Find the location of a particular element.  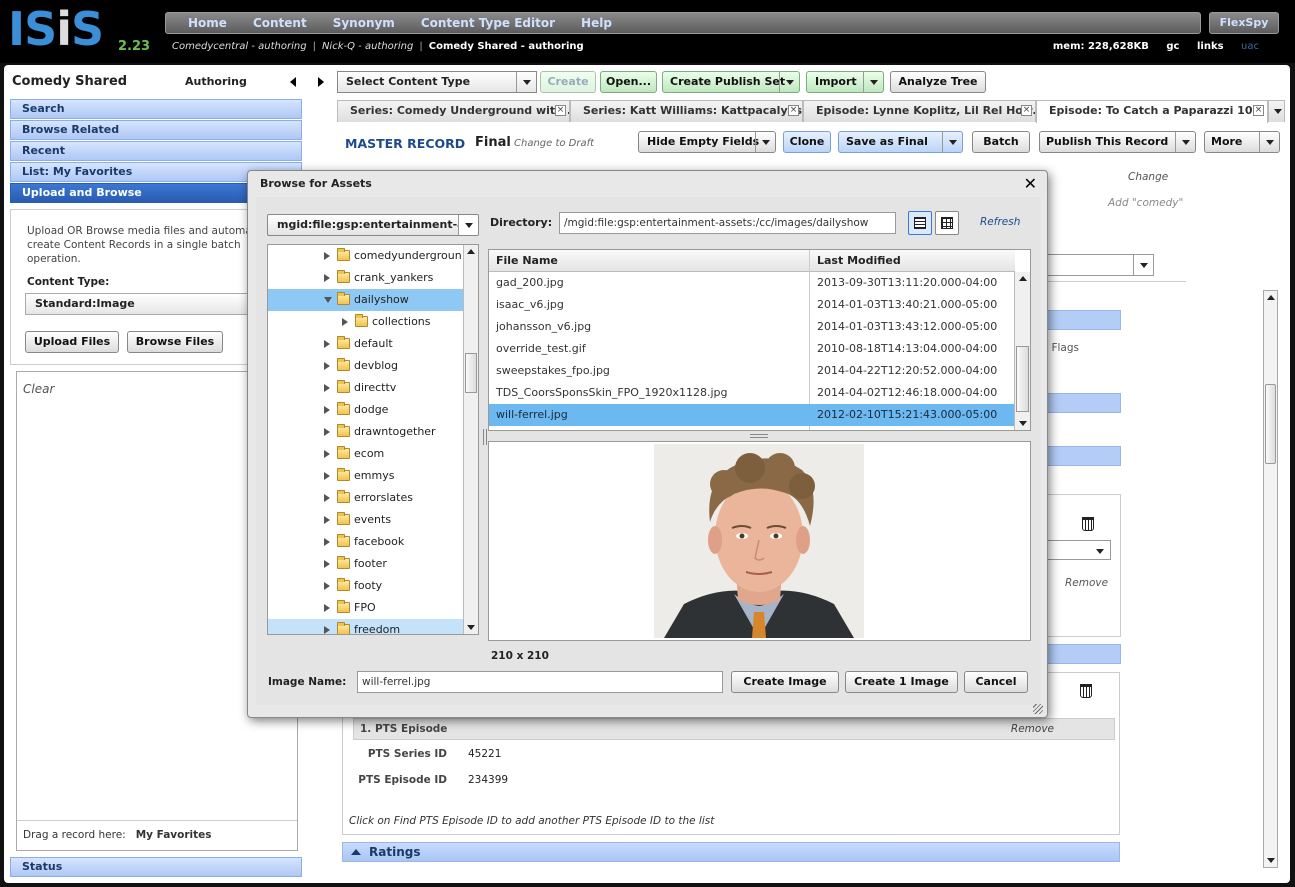

import-button: Import is located at coordinates (845, 82).